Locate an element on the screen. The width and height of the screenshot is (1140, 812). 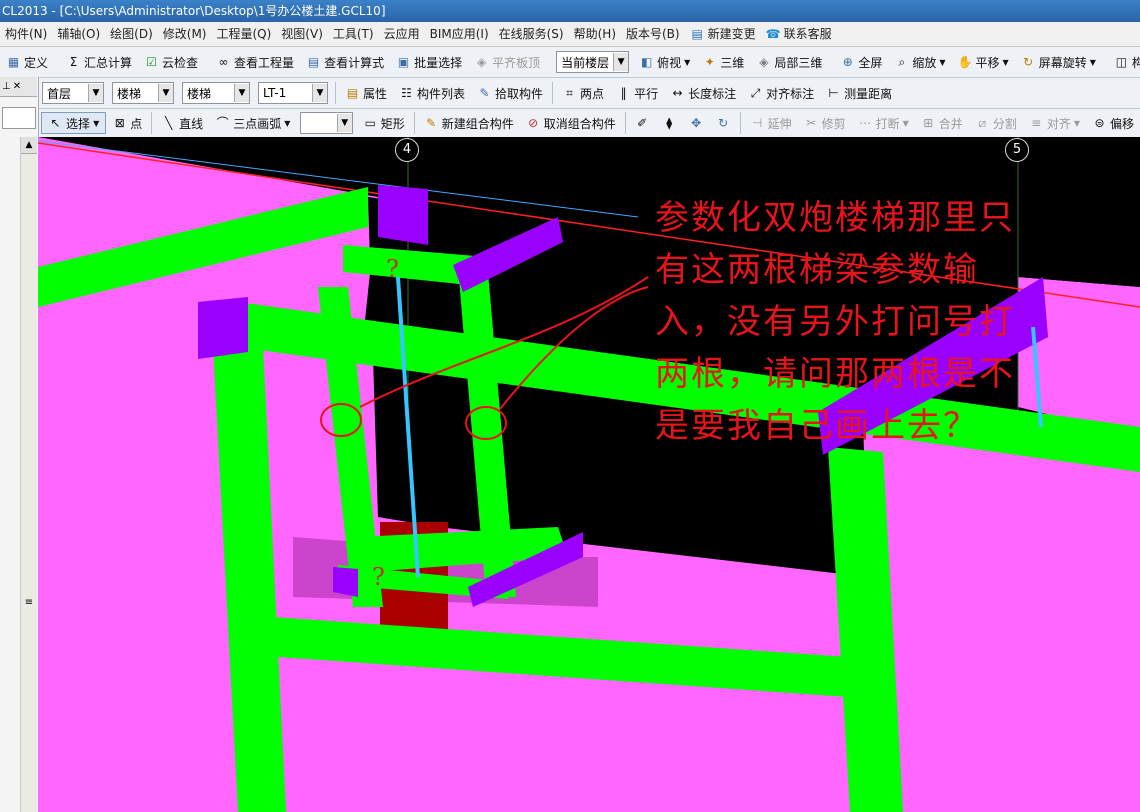
contact-support-label: 联系客服 is located at coordinates (807, 34).